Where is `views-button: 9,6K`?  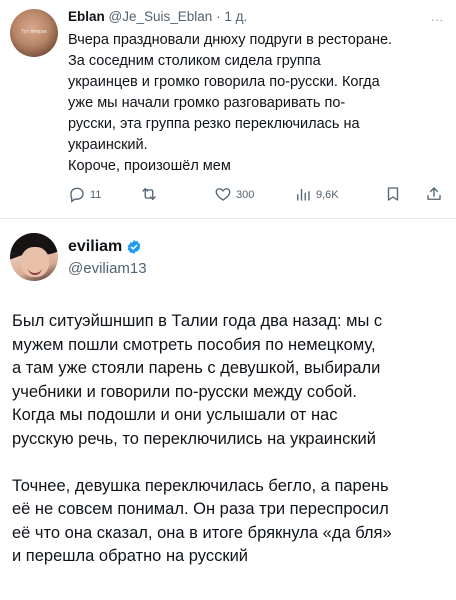 views-button: 9,6K is located at coordinates (316, 195).